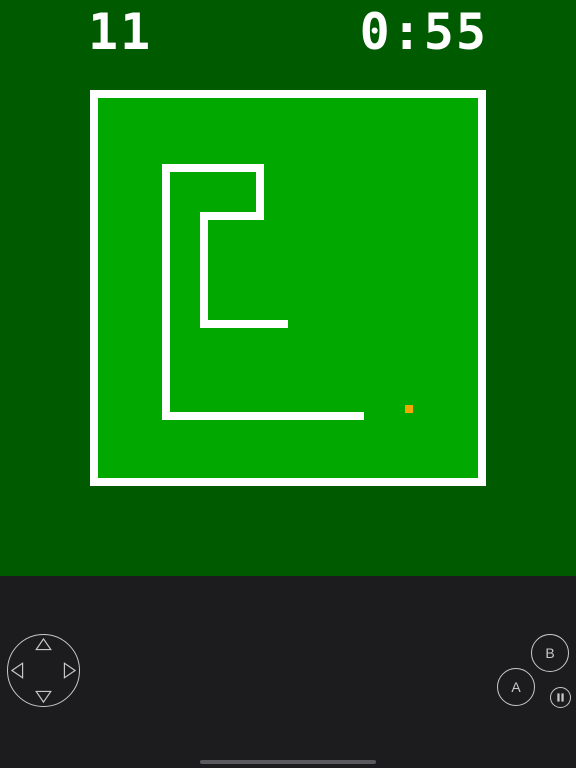 The image size is (576, 768). I want to click on dpad-up-icon, so click(43, 644).